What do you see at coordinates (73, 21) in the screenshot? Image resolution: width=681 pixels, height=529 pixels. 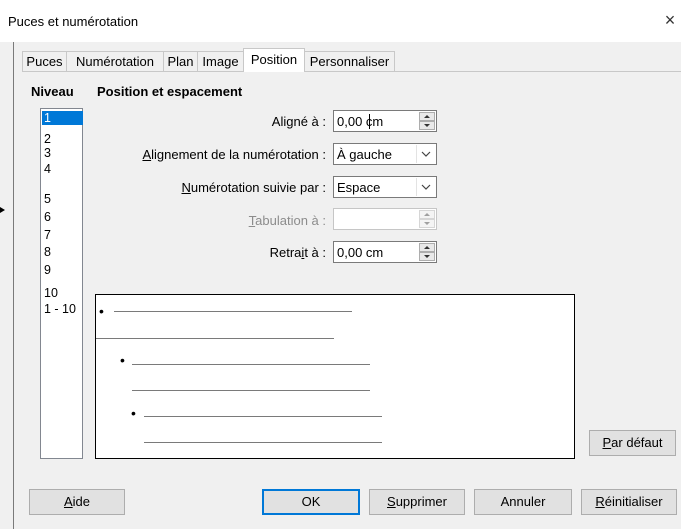 I see `window-title: Puces et numérotation` at bounding box center [73, 21].